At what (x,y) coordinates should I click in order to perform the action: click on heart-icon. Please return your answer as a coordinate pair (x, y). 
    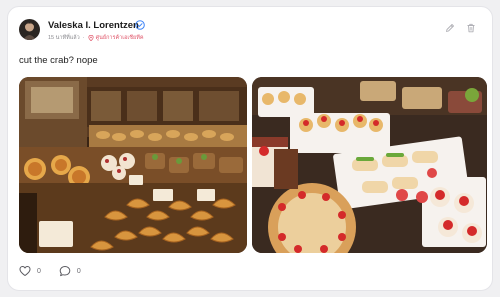
    Looking at the image, I should click on (25, 271).